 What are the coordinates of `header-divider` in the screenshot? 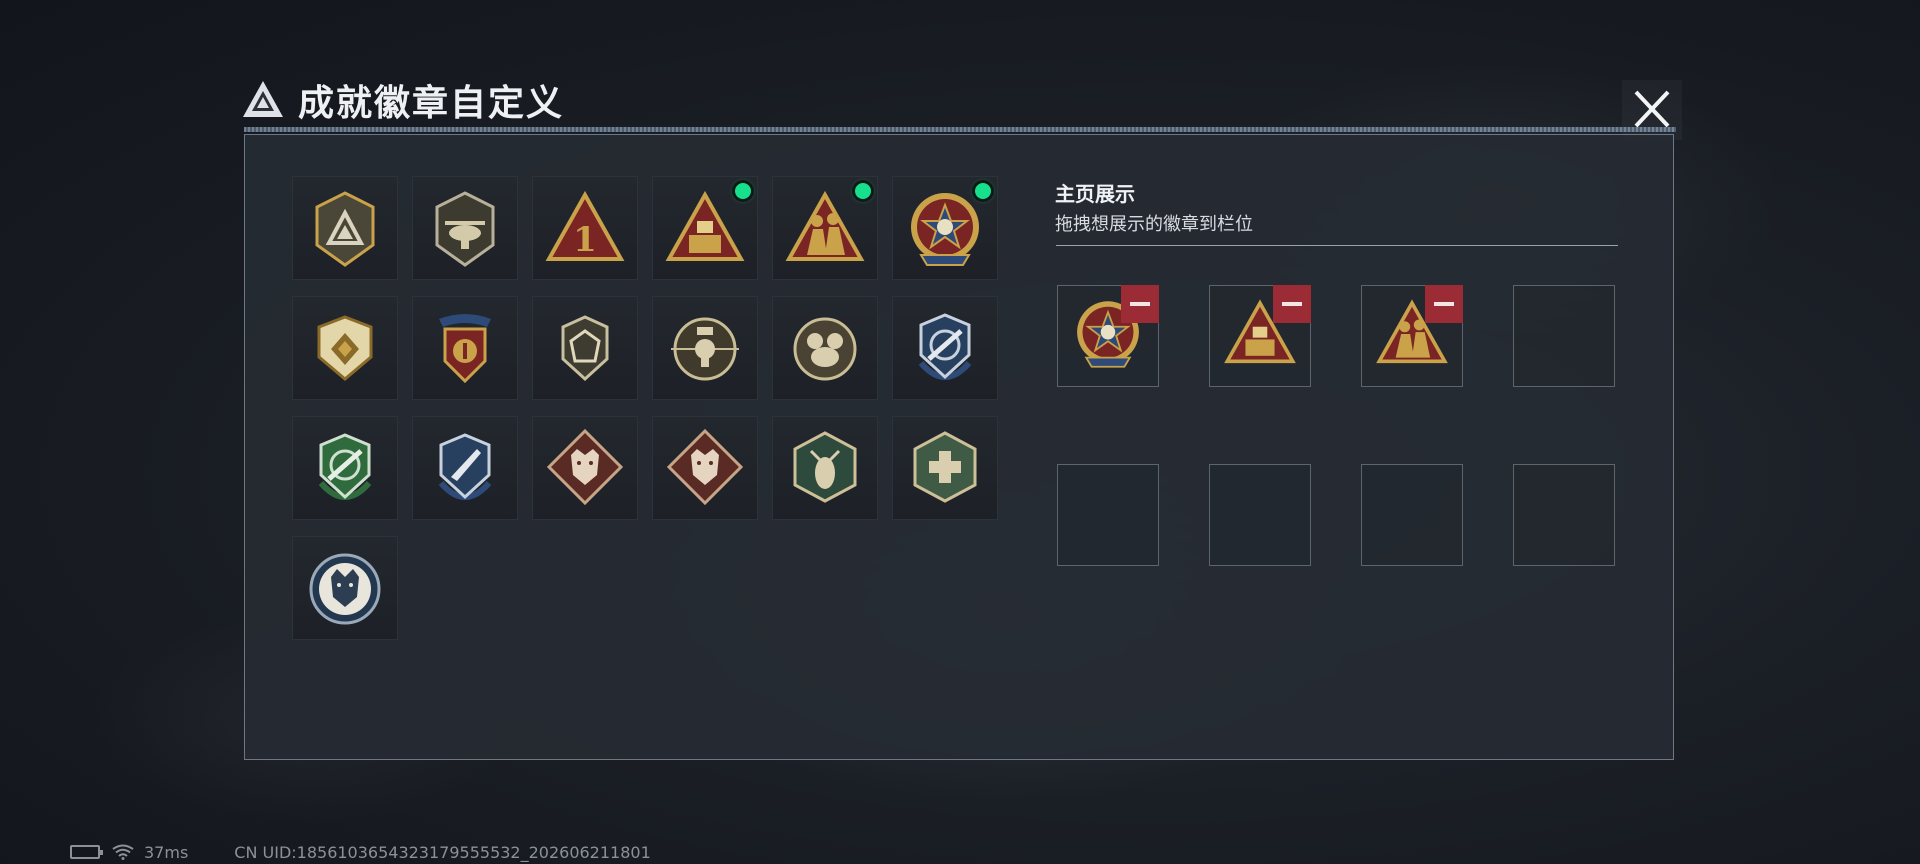 It's located at (960, 129).